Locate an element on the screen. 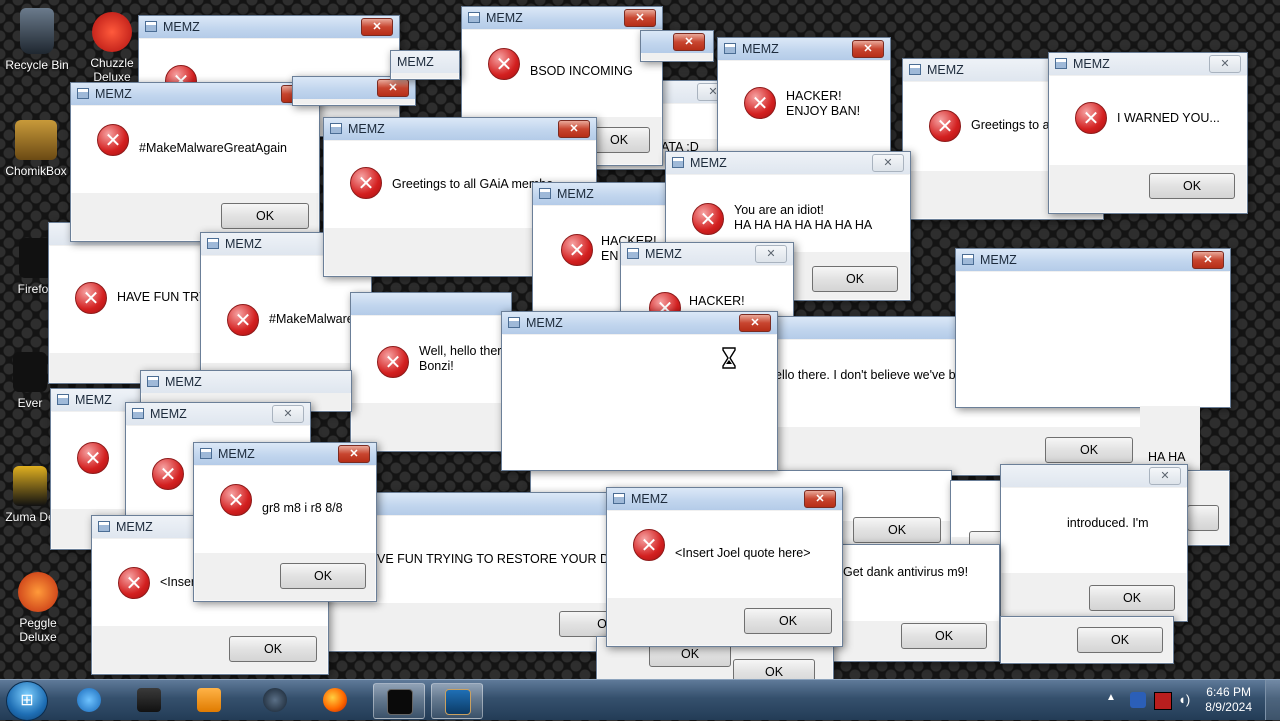  zuma-icon is located at coordinates (30, 486).